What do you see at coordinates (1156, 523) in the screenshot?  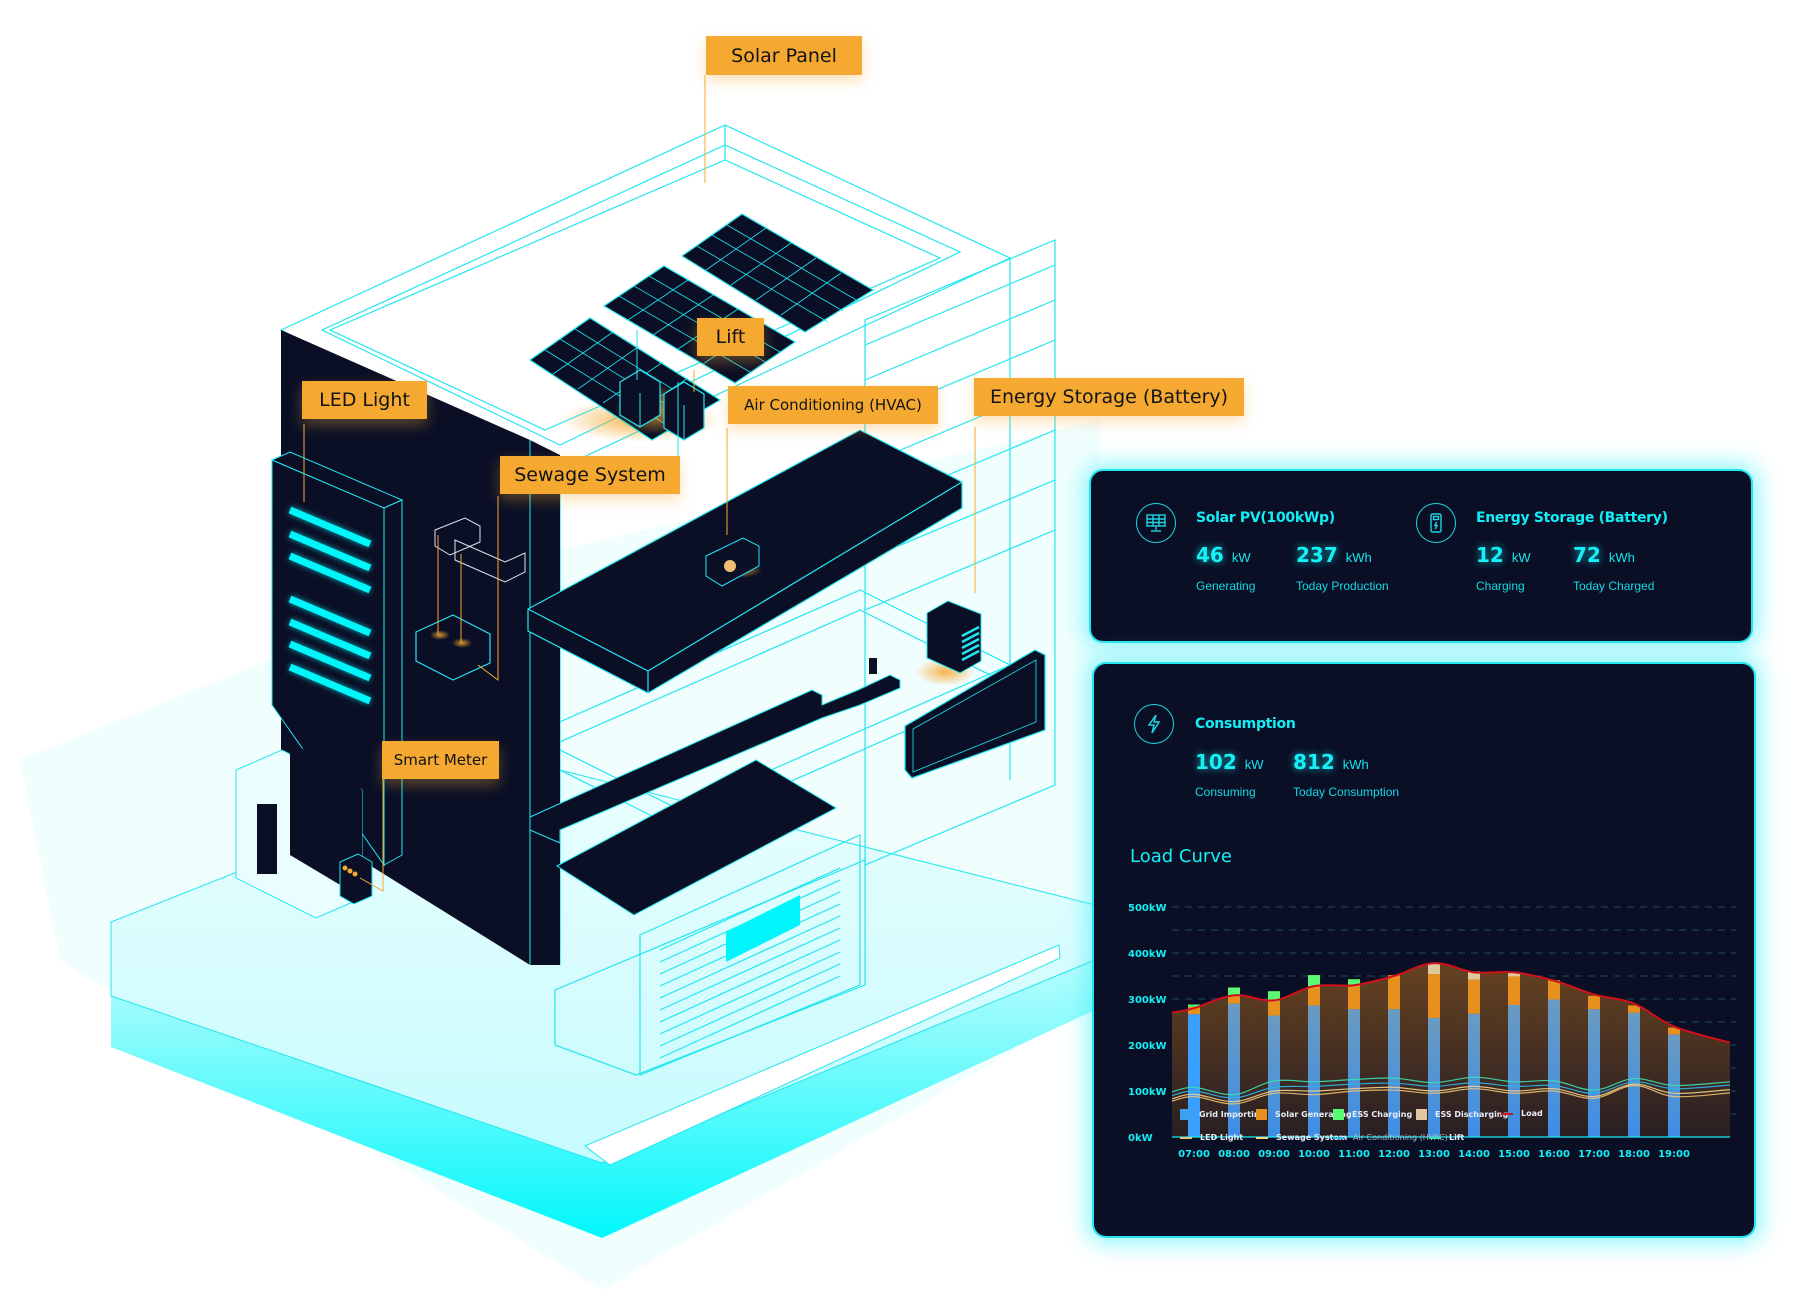 I see `solar-panel-icon` at bounding box center [1156, 523].